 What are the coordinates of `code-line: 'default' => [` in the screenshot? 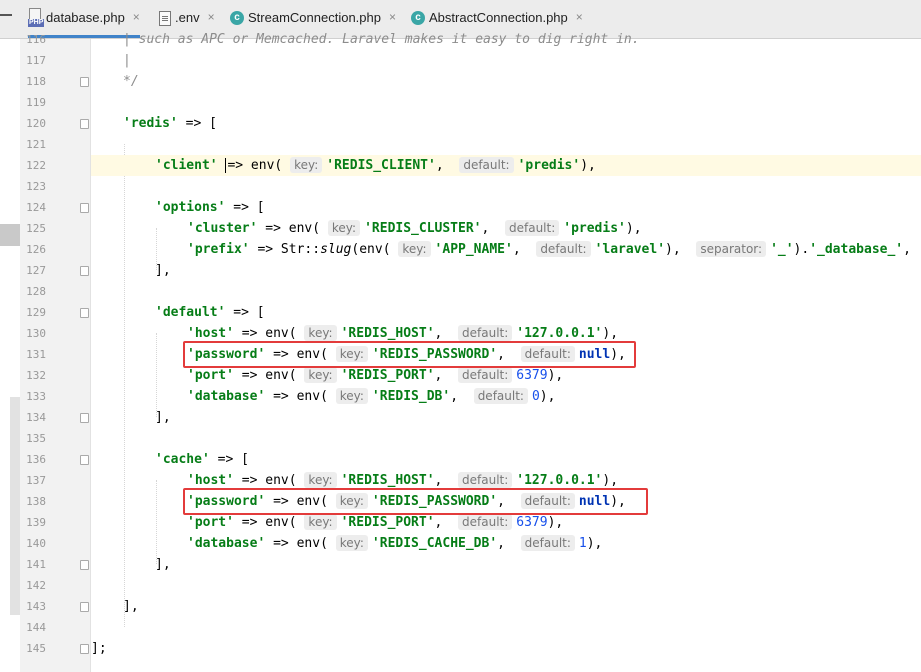 It's located at (210, 312).